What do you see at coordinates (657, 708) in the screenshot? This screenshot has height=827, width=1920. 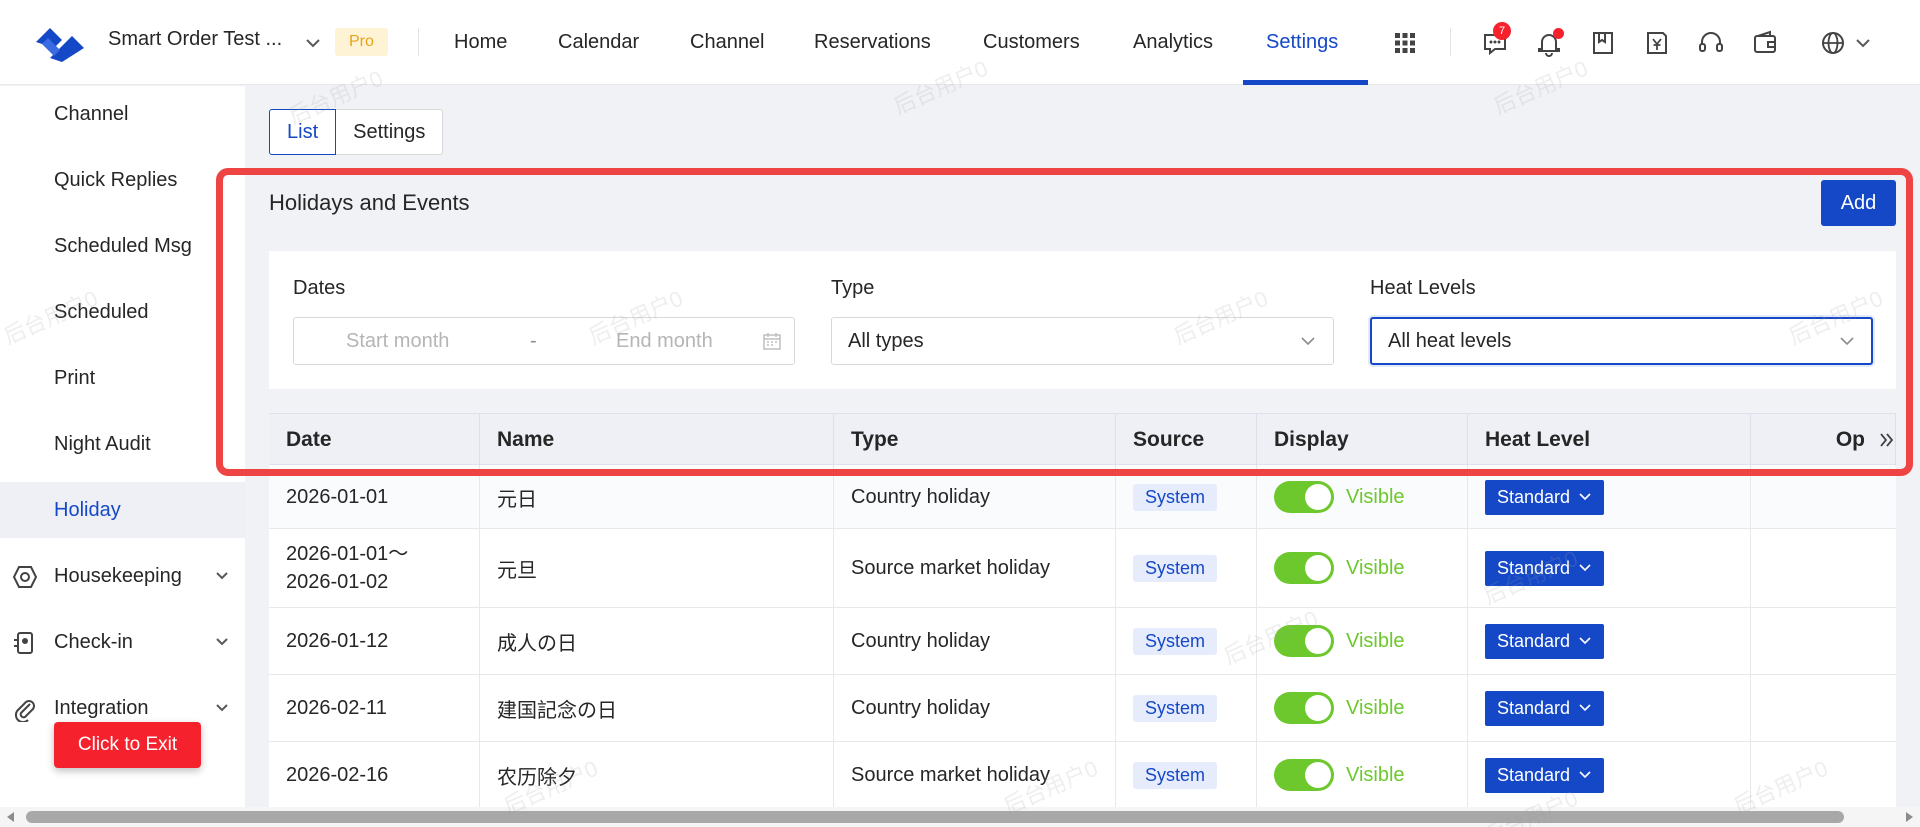 I see `cell-name: 建国記念の日` at bounding box center [657, 708].